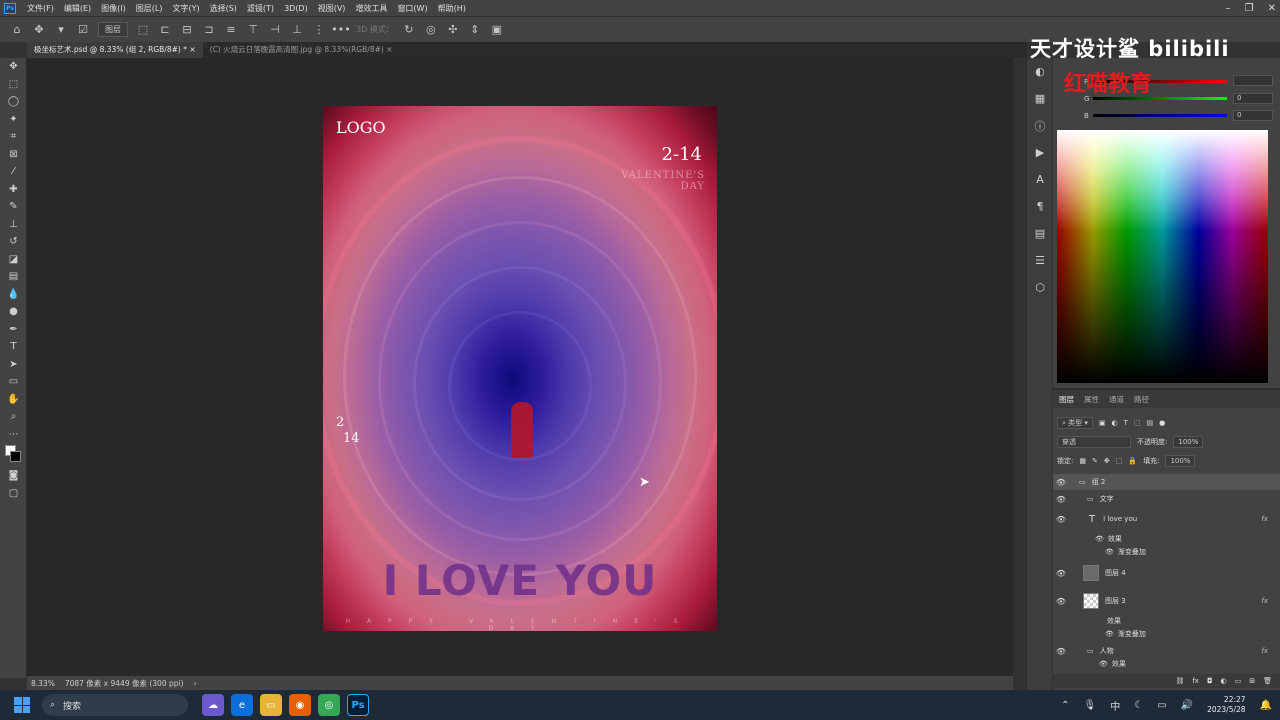  What do you see at coordinates (13, 382) in the screenshot?
I see `rectangle-tool-icon: ▭` at bounding box center [13, 382].